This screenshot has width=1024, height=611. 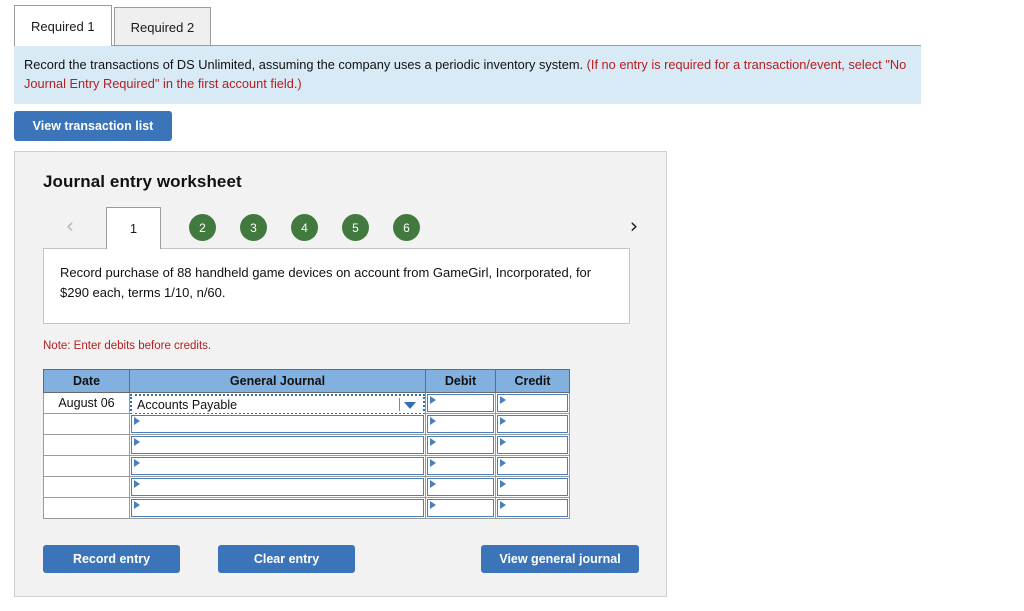 I want to click on worksheet-pager: ‹ 1 2 3 4 5 6 ›, so click(x=341, y=228).